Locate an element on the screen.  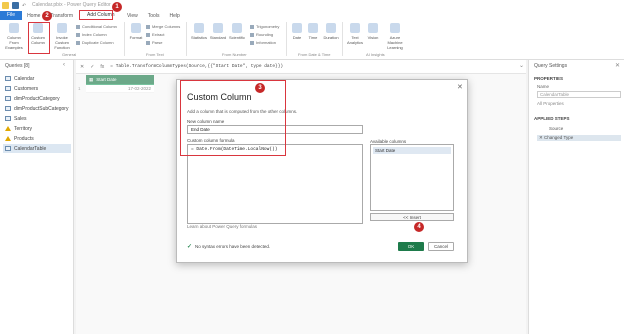
duration-button: Duration is located at coordinates (331, 31).